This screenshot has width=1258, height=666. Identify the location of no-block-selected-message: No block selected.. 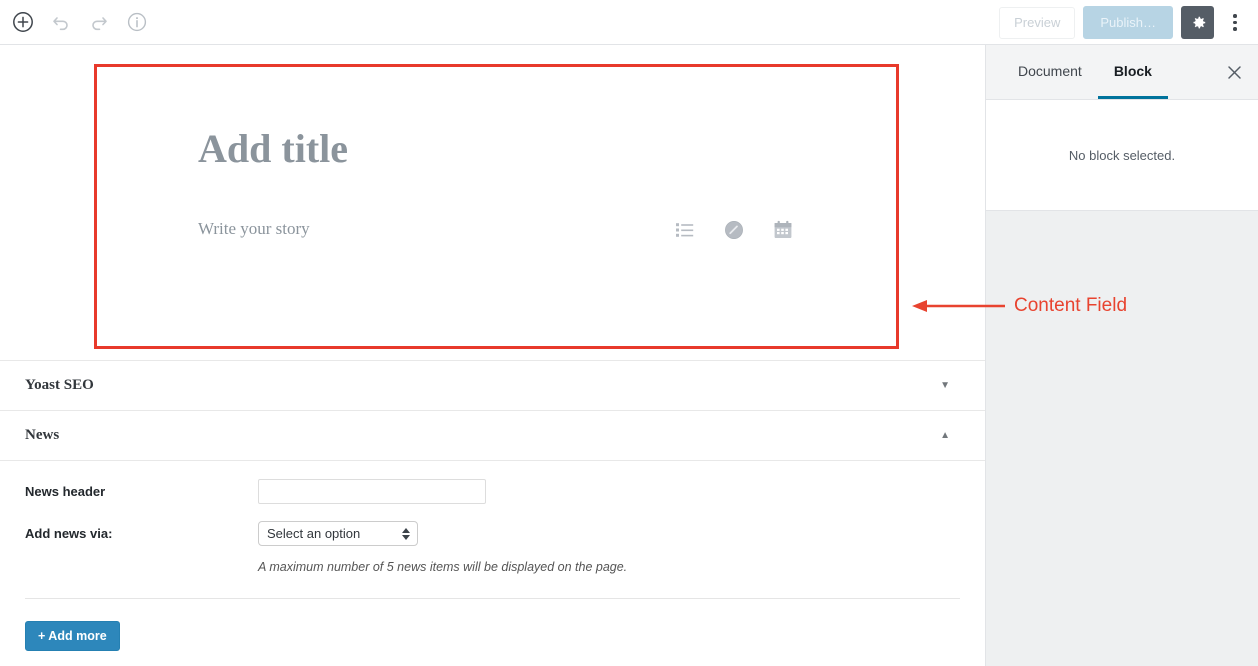
(1122, 155).